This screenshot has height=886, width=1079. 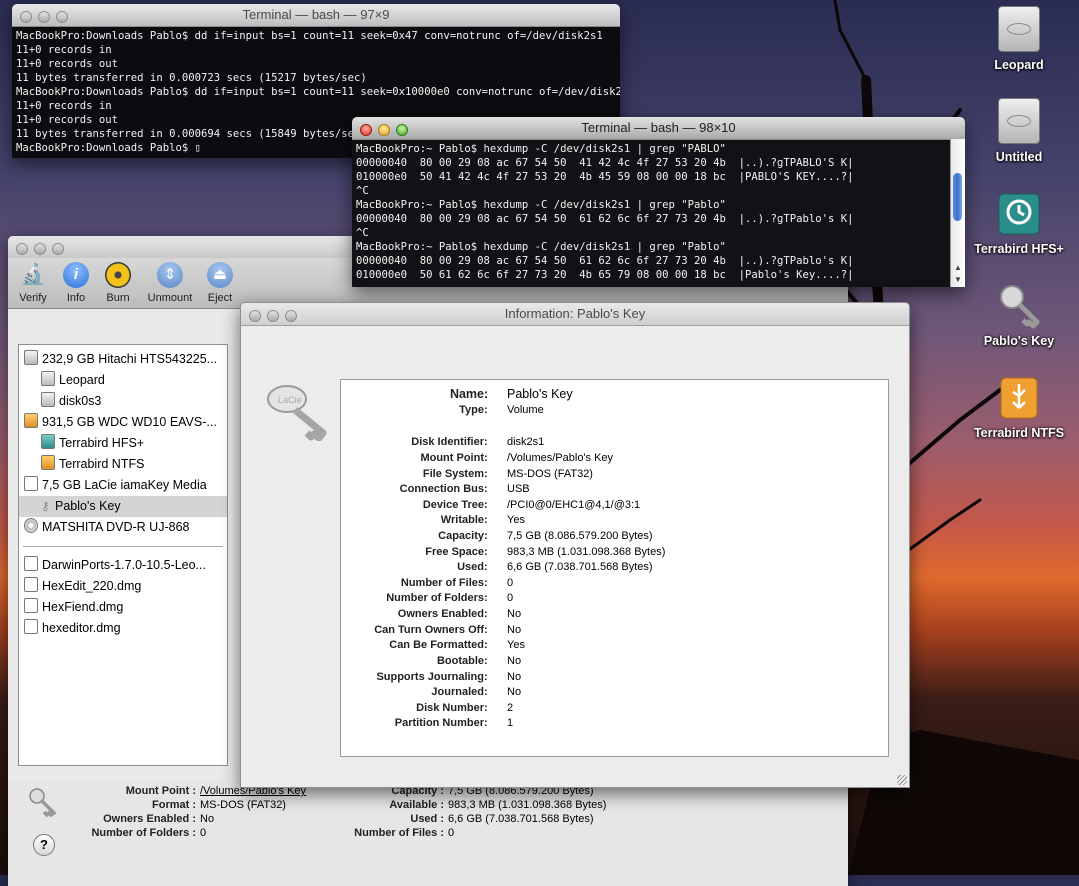 What do you see at coordinates (102, 443) in the screenshot?
I see `sidebar-item-label: Terrabird HFS+` at bounding box center [102, 443].